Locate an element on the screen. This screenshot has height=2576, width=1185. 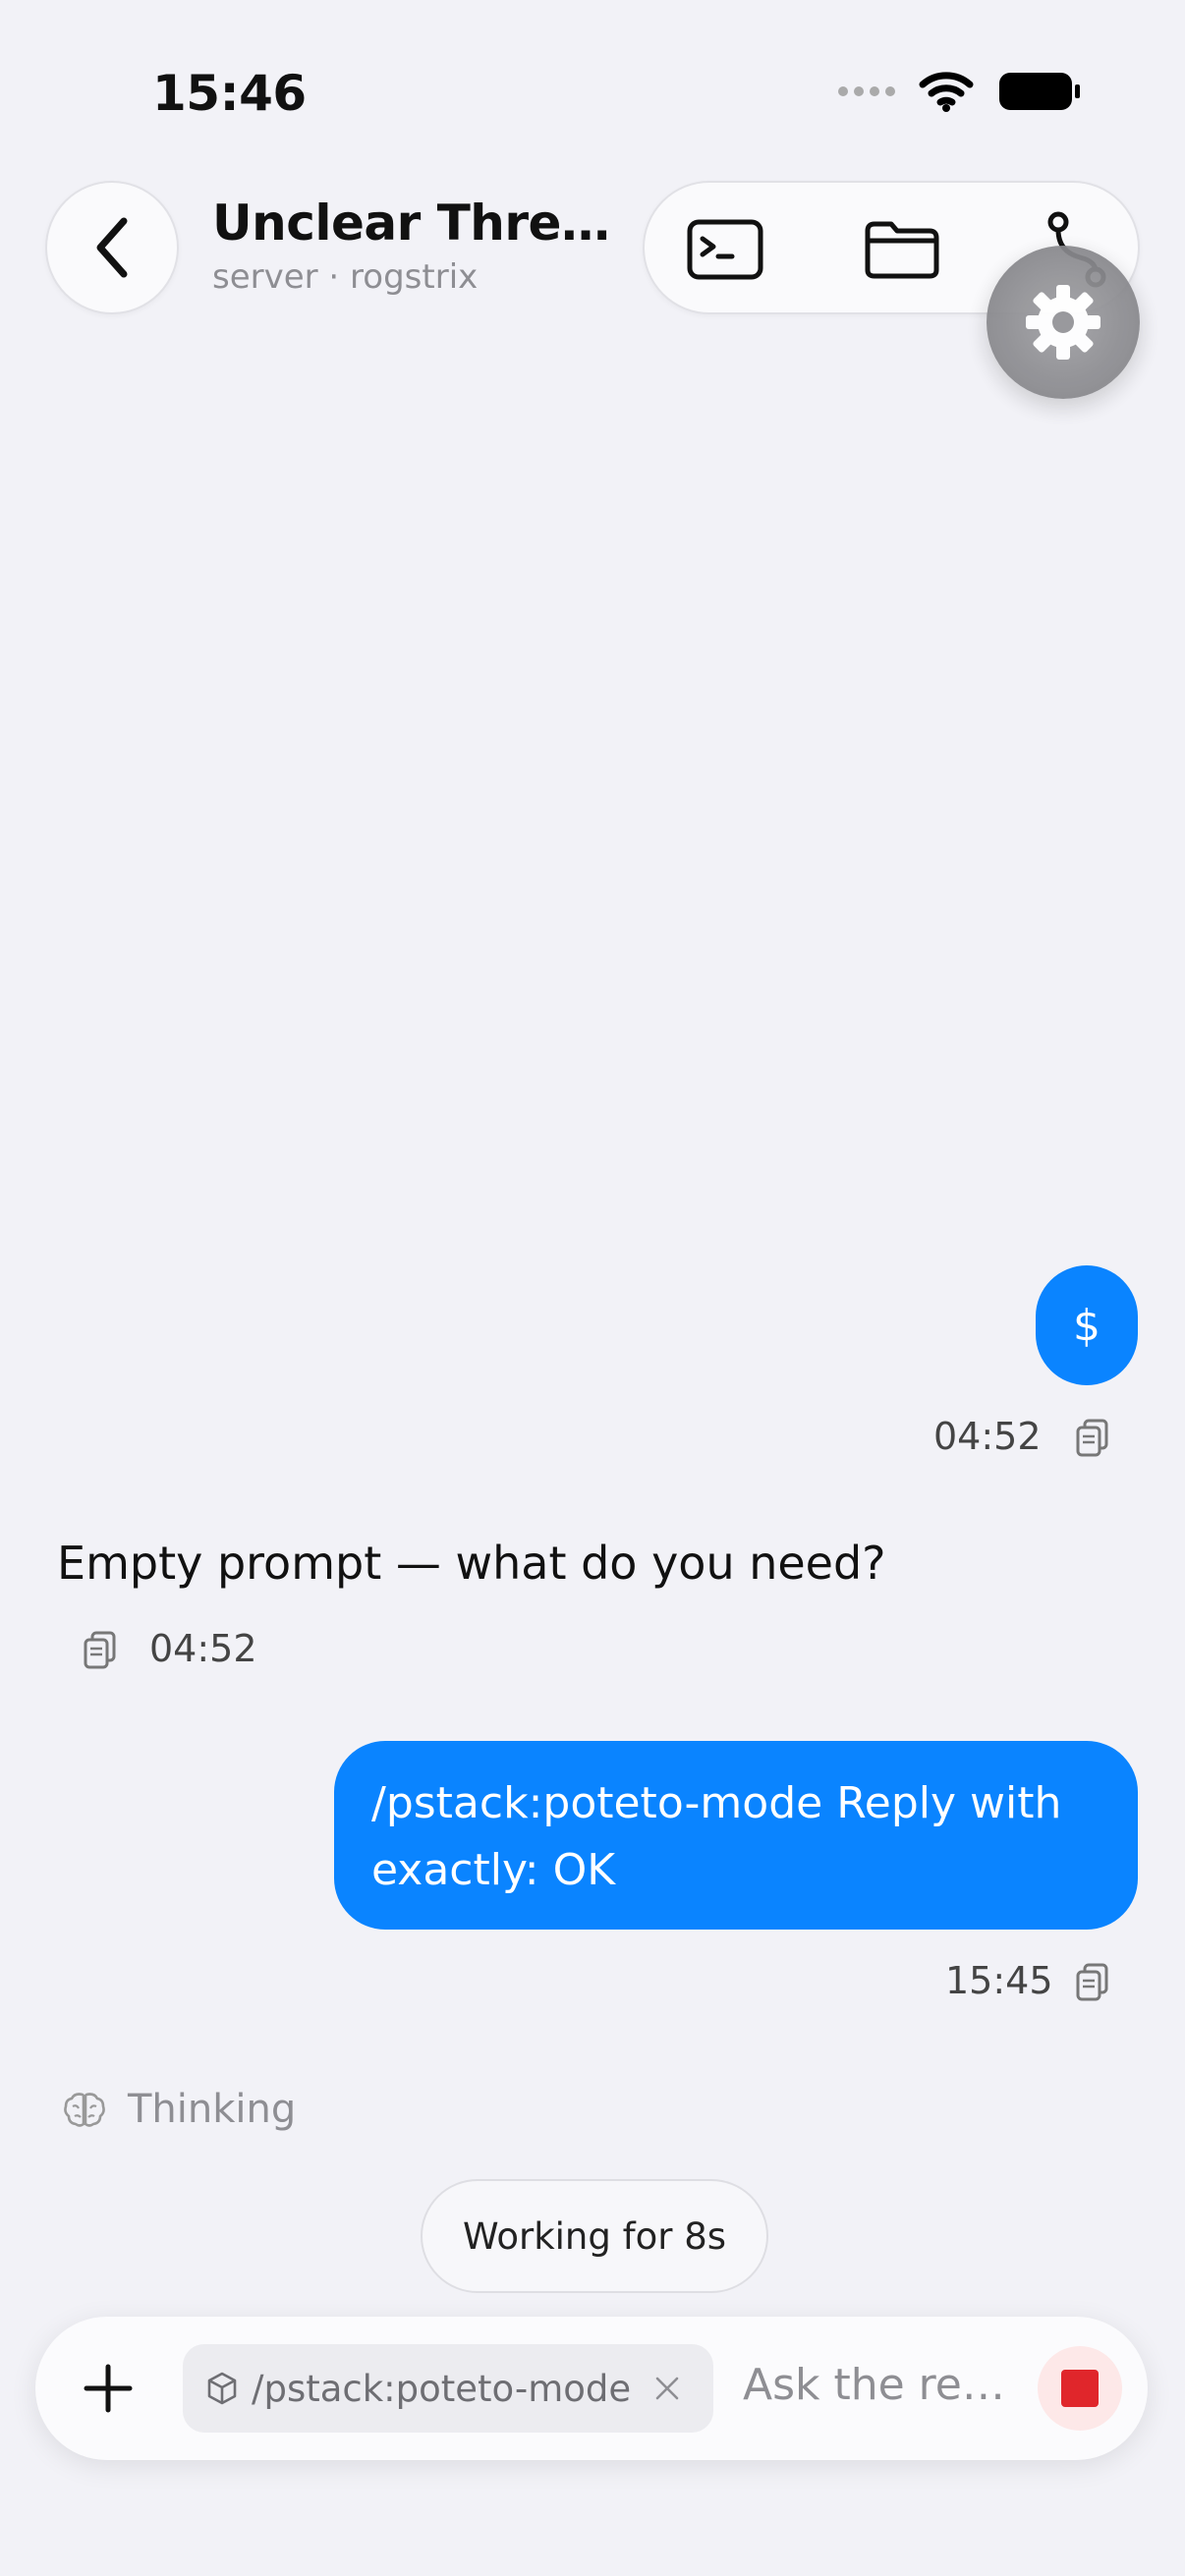
assistant-message-text: Empty prompt — what do you need? is located at coordinates (472, 1563).